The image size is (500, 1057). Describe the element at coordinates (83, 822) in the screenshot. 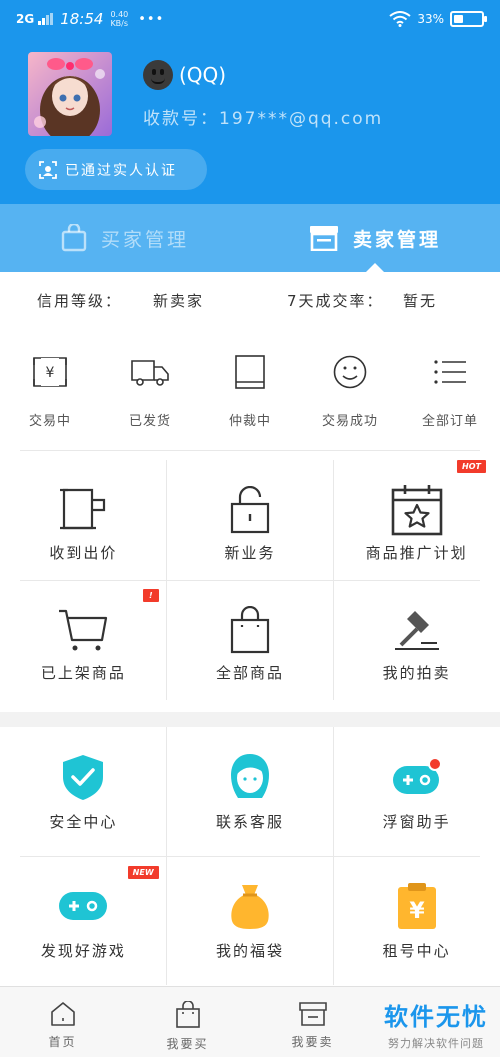

I see `service-security-center-label: 安全中心` at that location.